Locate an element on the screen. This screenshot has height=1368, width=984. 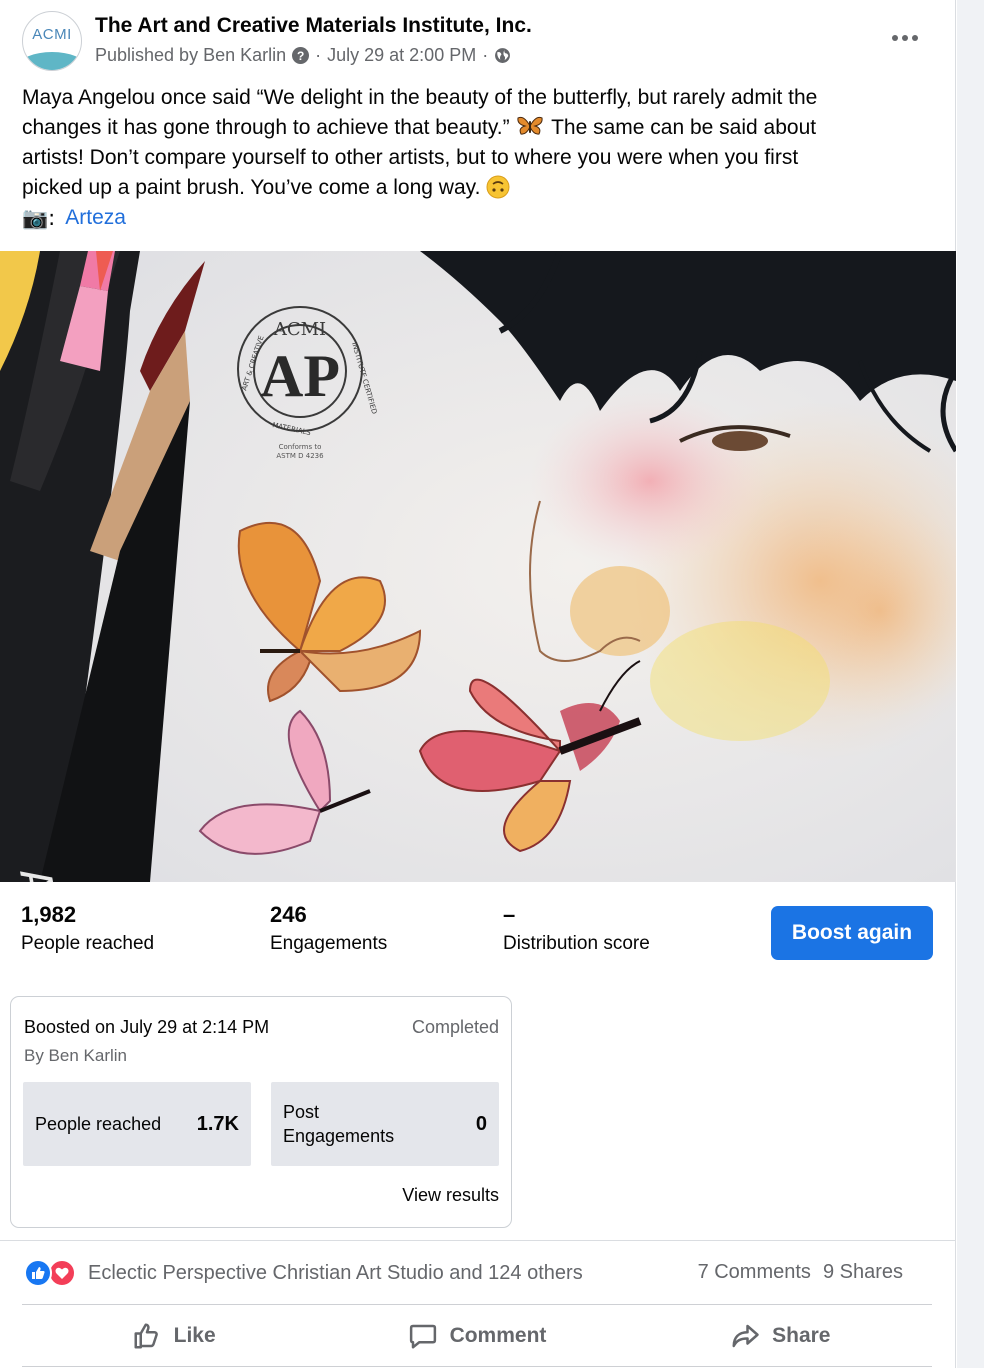
boost-again-button: Boost again is located at coordinates (852, 933).